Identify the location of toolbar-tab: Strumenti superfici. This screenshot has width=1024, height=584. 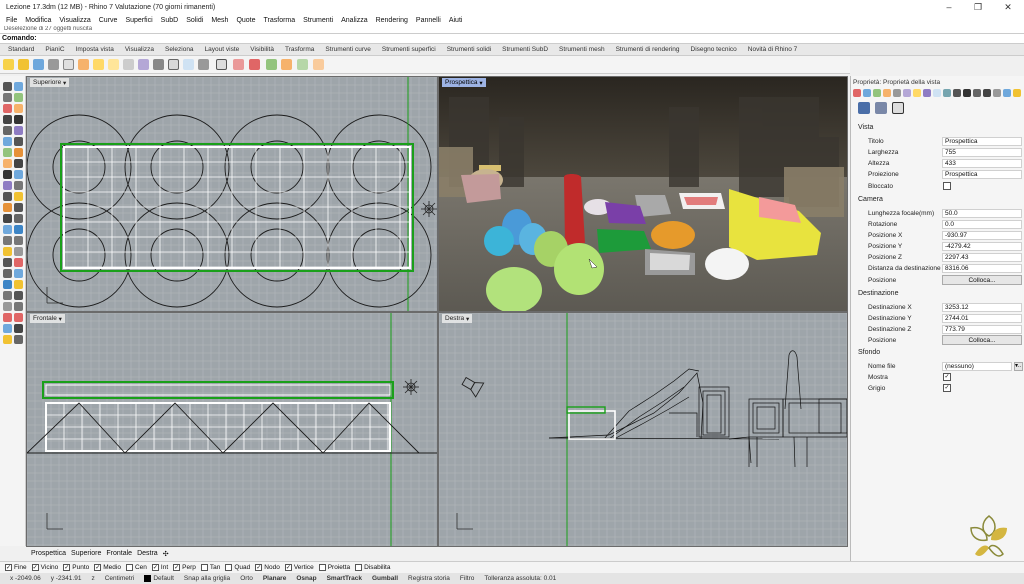
(409, 49).